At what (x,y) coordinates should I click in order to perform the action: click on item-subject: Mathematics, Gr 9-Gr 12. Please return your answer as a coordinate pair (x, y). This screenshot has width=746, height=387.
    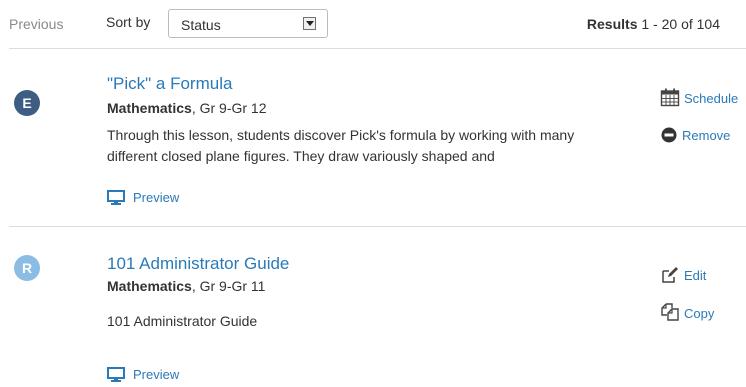
    Looking at the image, I should click on (187, 108).